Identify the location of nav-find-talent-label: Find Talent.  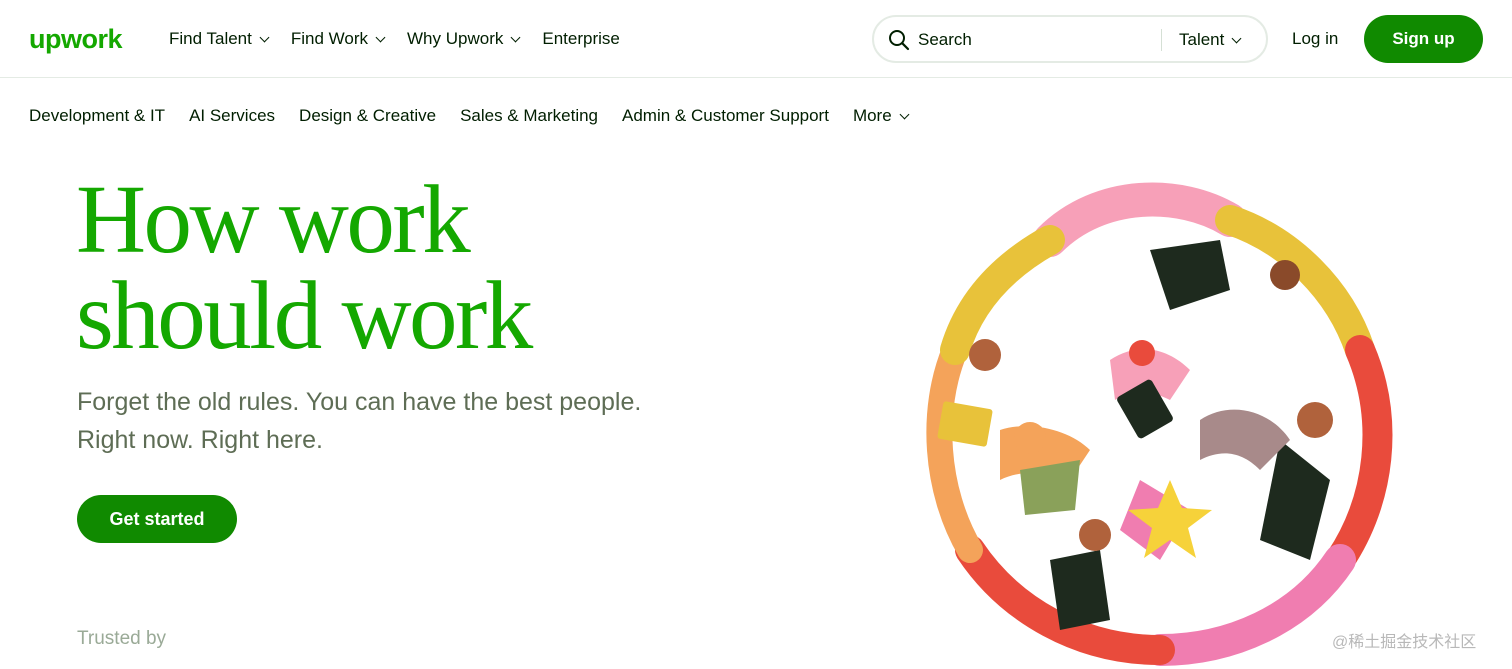
(210, 38).